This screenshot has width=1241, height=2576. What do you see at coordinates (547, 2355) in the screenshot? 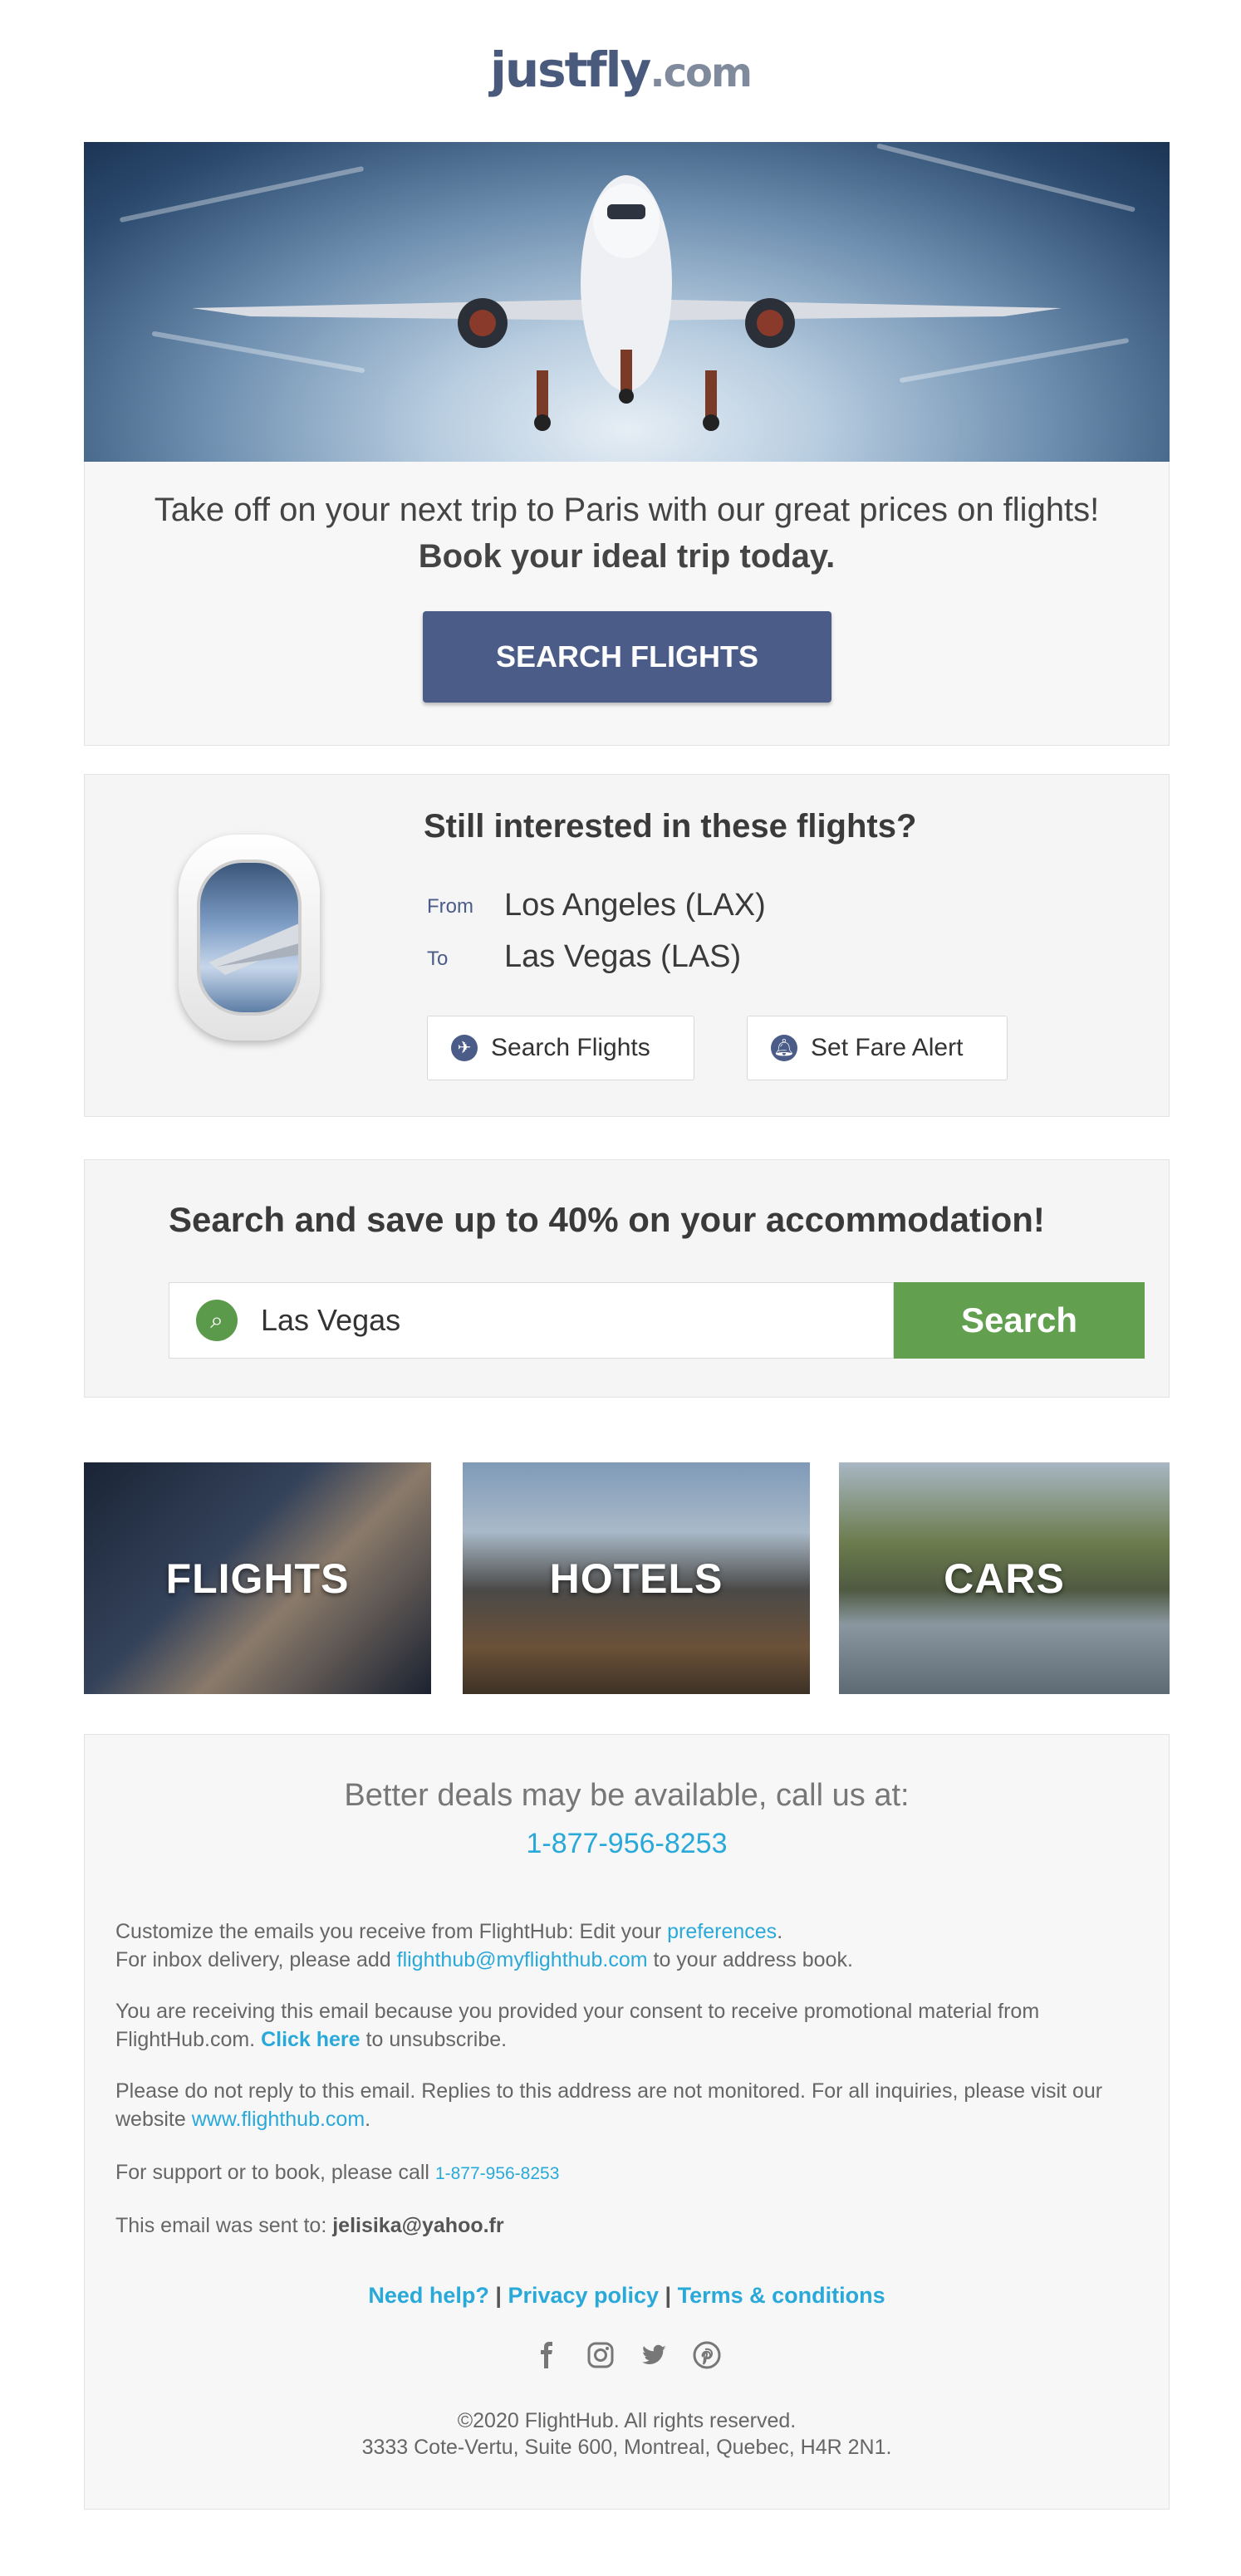
I see `facebook-icon` at bounding box center [547, 2355].